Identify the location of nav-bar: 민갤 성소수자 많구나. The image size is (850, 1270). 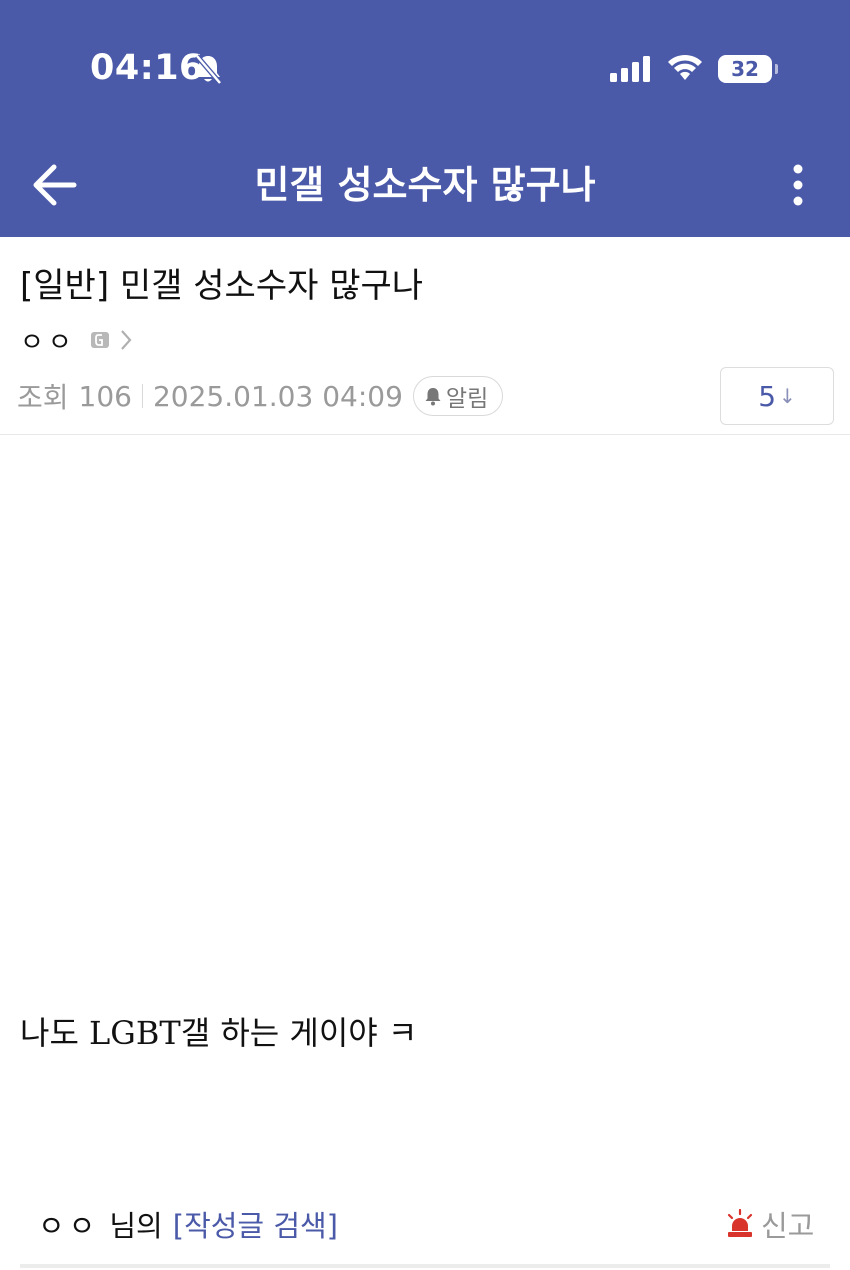
(425, 188).